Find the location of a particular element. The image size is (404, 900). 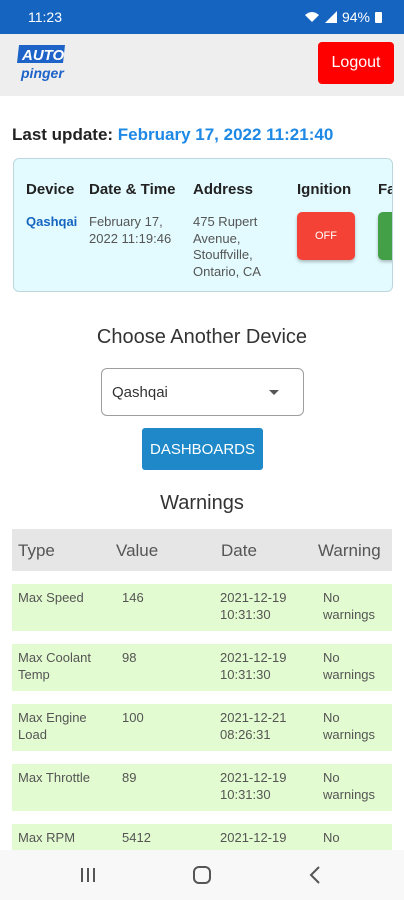

col-type: Type is located at coordinates (36, 550).